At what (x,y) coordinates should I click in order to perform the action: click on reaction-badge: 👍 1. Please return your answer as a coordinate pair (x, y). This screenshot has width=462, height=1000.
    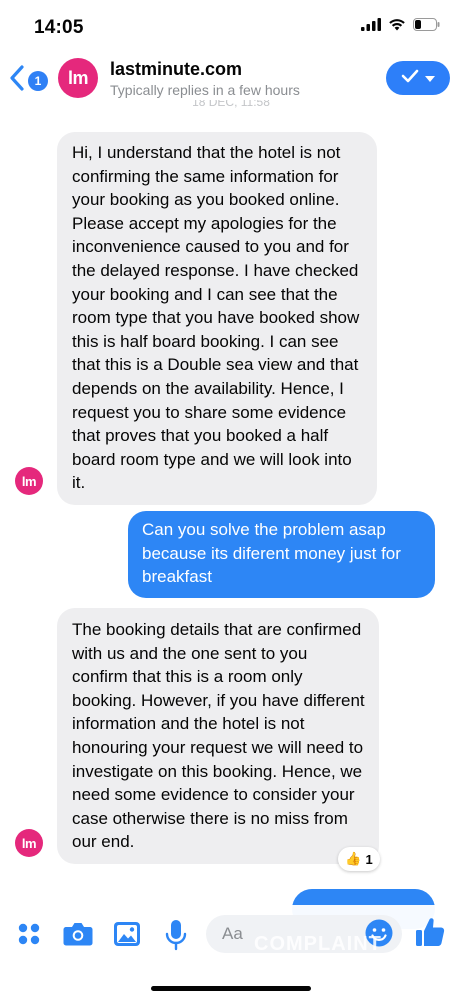
    Looking at the image, I should click on (359, 859).